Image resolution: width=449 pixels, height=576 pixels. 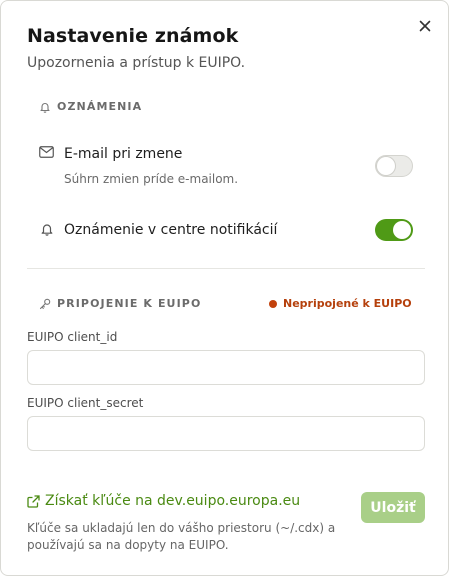 What do you see at coordinates (226, 268) in the screenshot?
I see `section-divider` at bounding box center [226, 268].